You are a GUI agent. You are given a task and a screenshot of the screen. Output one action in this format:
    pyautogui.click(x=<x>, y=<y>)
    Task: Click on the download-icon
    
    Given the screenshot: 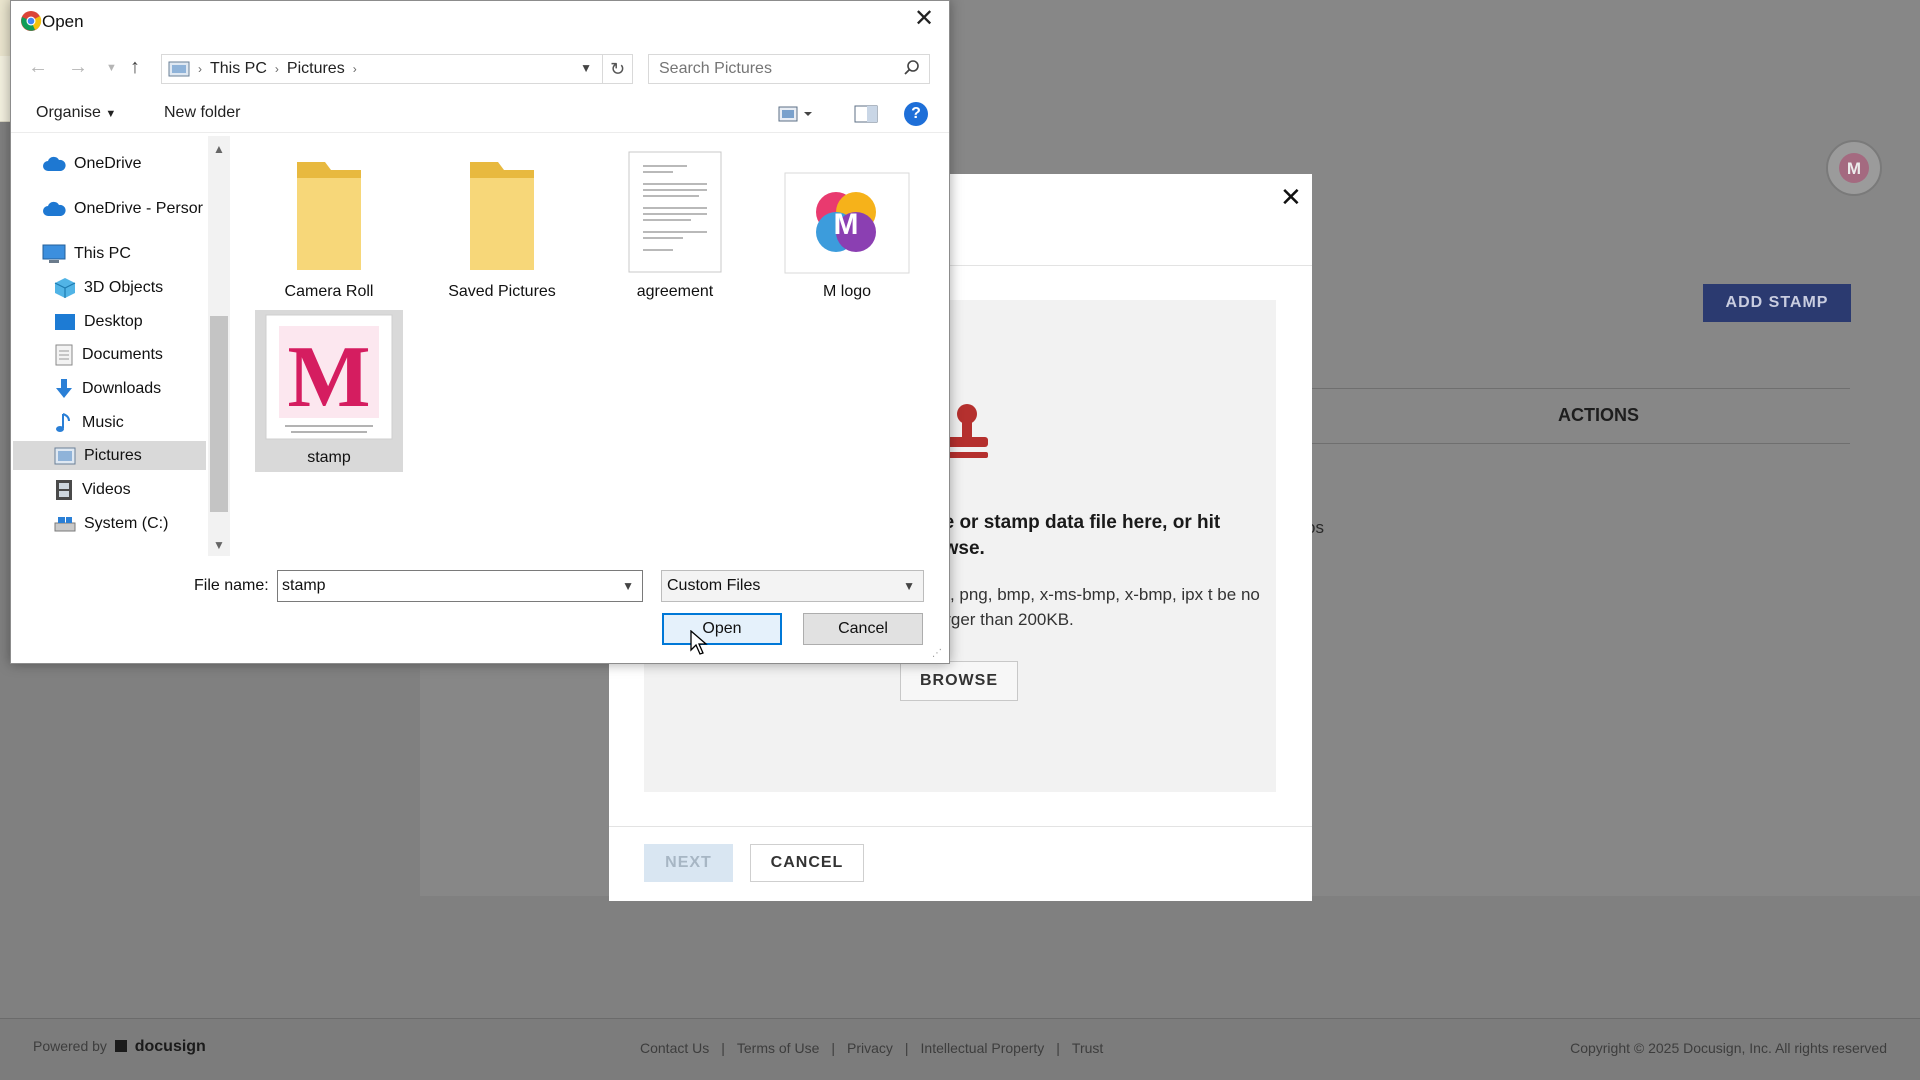 What is the action you would take?
    pyautogui.click(x=64, y=388)
    